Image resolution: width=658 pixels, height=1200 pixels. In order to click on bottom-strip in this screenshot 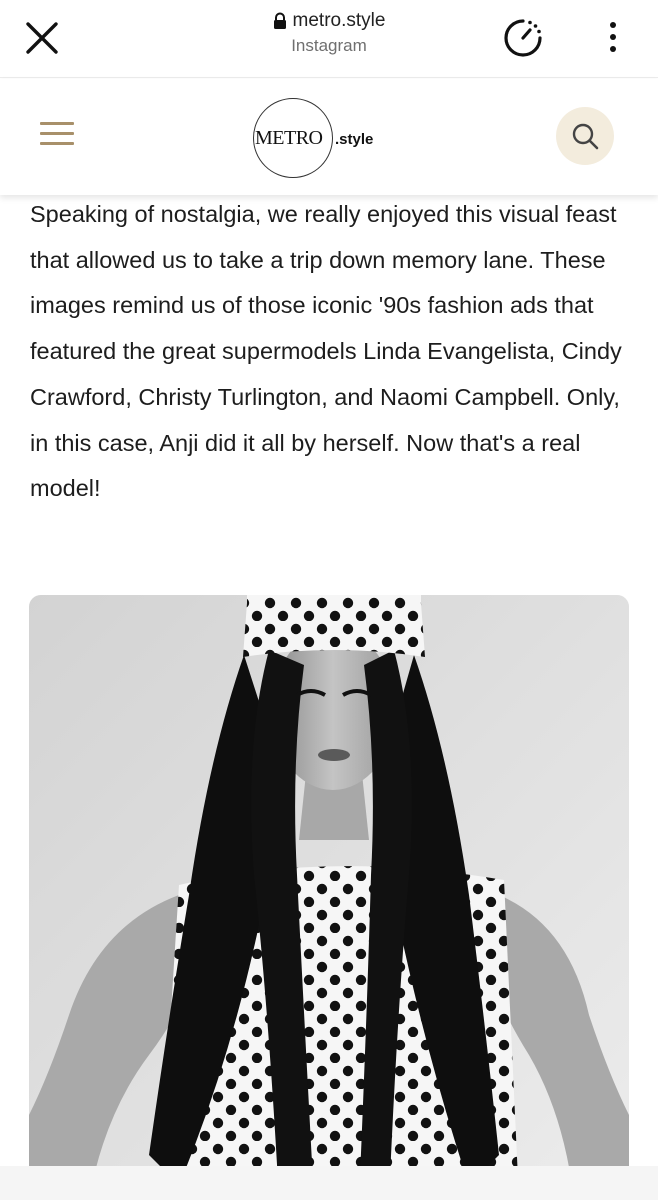, I will do `click(329, 1183)`.